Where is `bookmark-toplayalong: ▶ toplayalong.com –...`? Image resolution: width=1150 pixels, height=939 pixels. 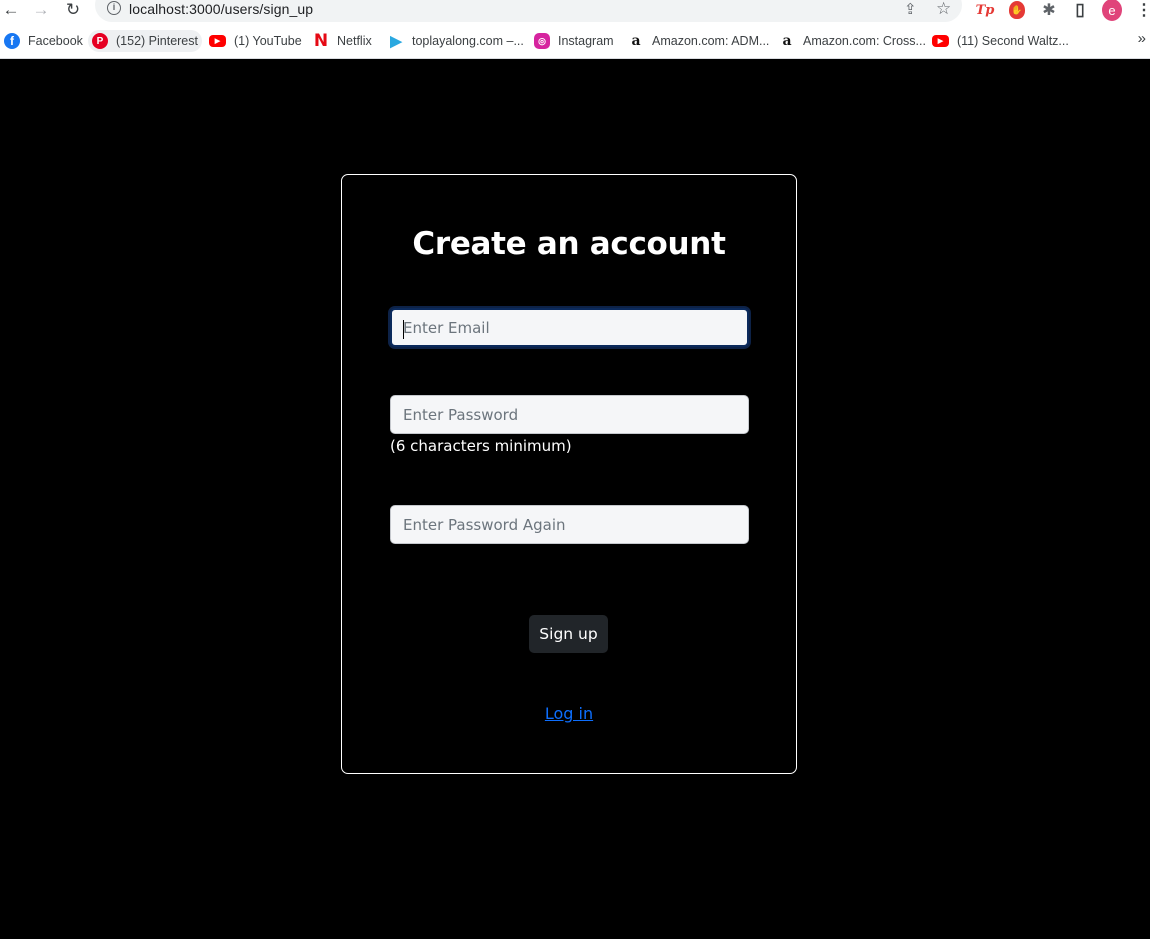
bookmark-toplayalong: ▶ toplayalong.com –... is located at coordinates (456, 41).